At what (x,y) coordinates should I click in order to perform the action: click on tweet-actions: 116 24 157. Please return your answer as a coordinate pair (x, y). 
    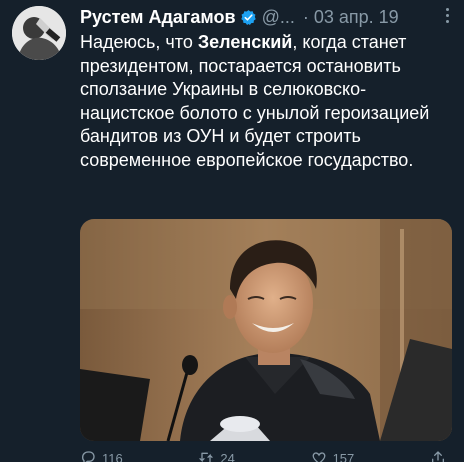
    Looking at the image, I should click on (266, 455).